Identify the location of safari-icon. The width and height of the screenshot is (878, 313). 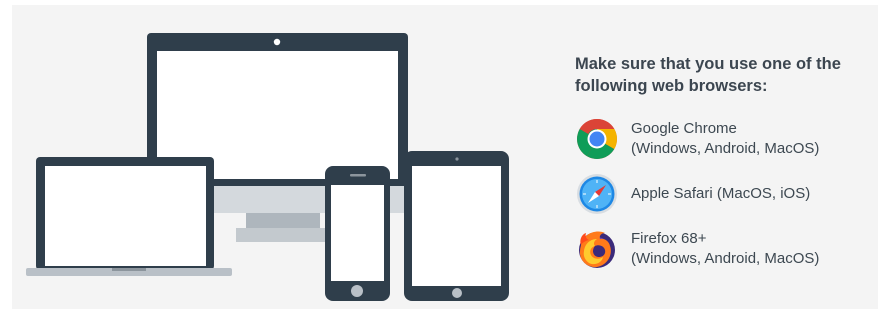
(597, 194).